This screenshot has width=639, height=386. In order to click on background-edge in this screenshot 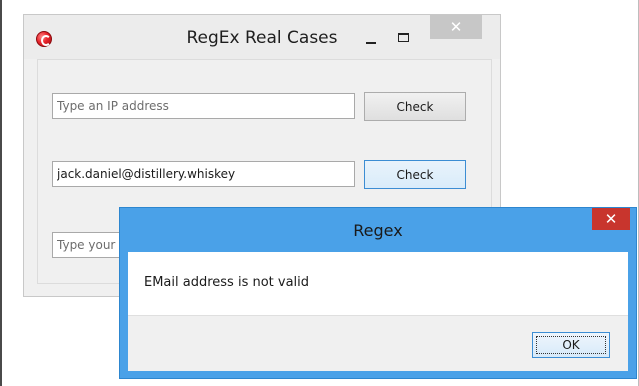, I will do `click(1, 193)`.